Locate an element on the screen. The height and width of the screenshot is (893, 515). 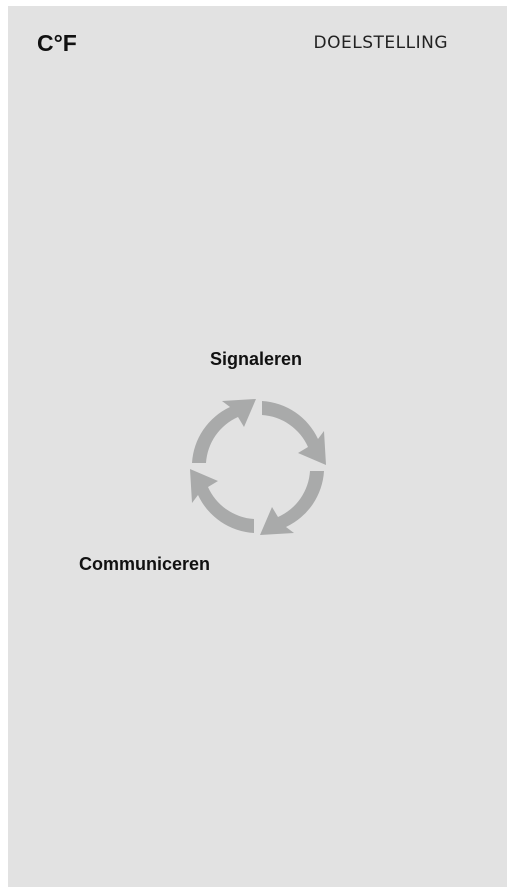
logo: C°F is located at coordinates (57, 43).